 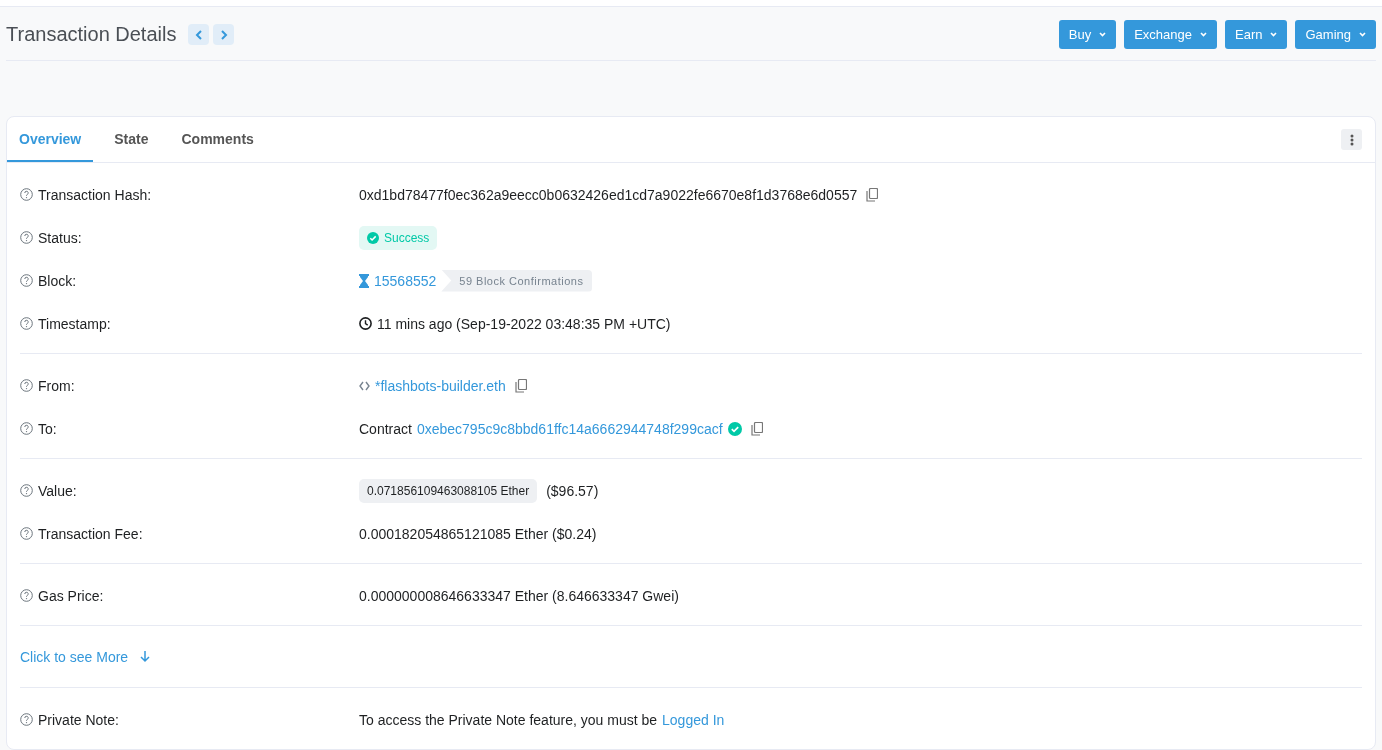 What do you see at coordinates (569, 428) in the screenshot?
I see `contract-address-link: 0xebec795c9c8bbd61ffc14a6662944748f299cacf` at bounding box center [569, 428].